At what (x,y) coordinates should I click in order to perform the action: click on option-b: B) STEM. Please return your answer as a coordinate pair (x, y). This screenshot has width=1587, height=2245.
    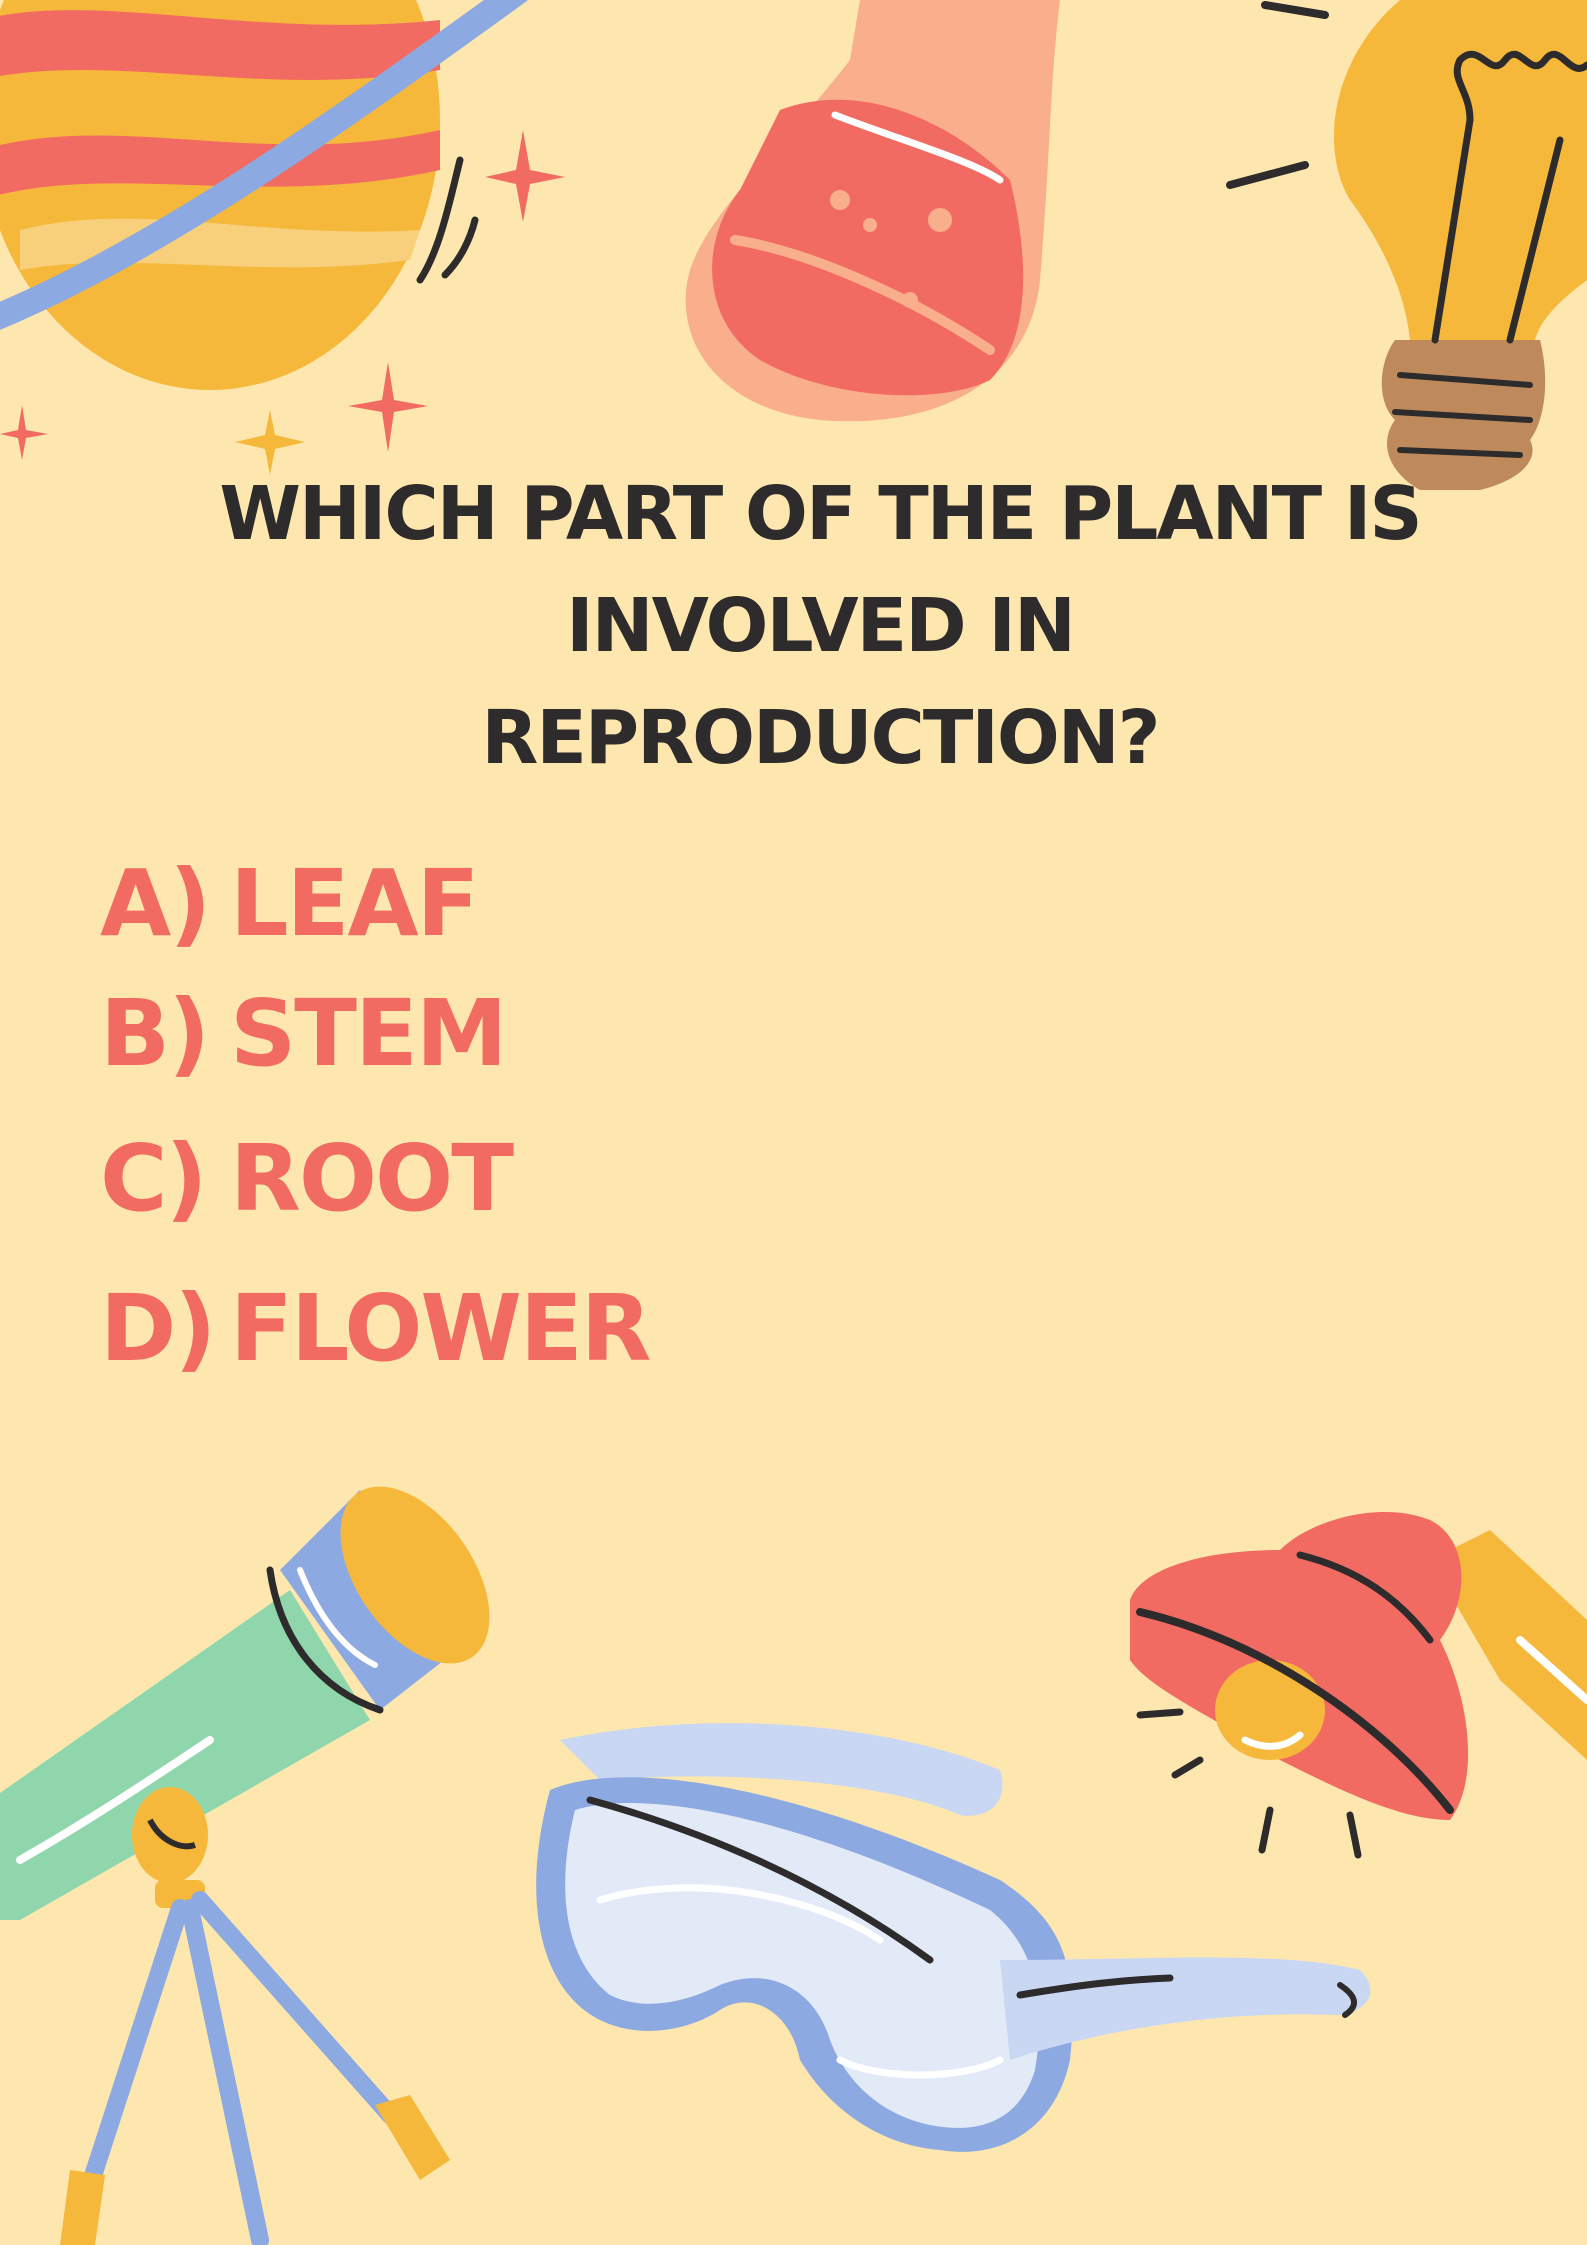
    Looking at the image, I should click on (303, 1033).